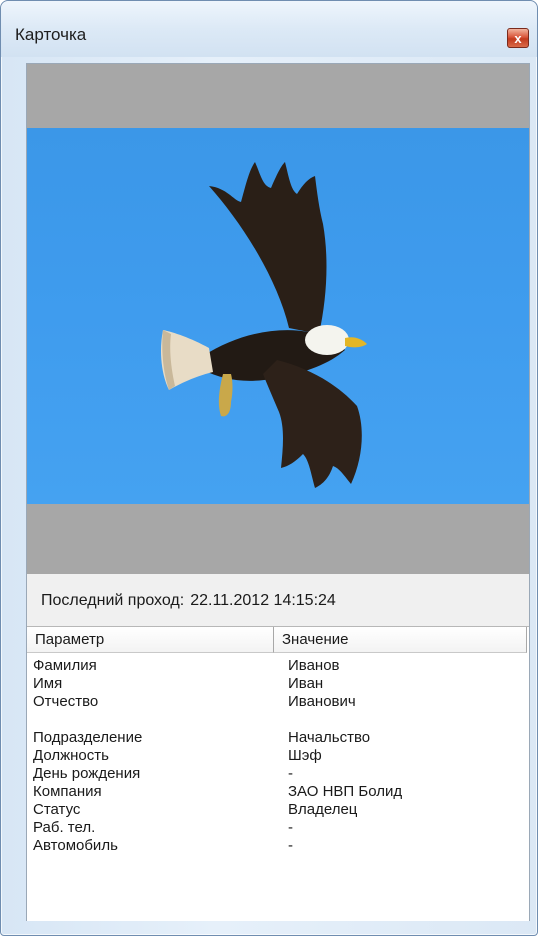 This screenshot has height=936, width=538. I want to click on list-header: Параметр Значение, so click(278, 640).